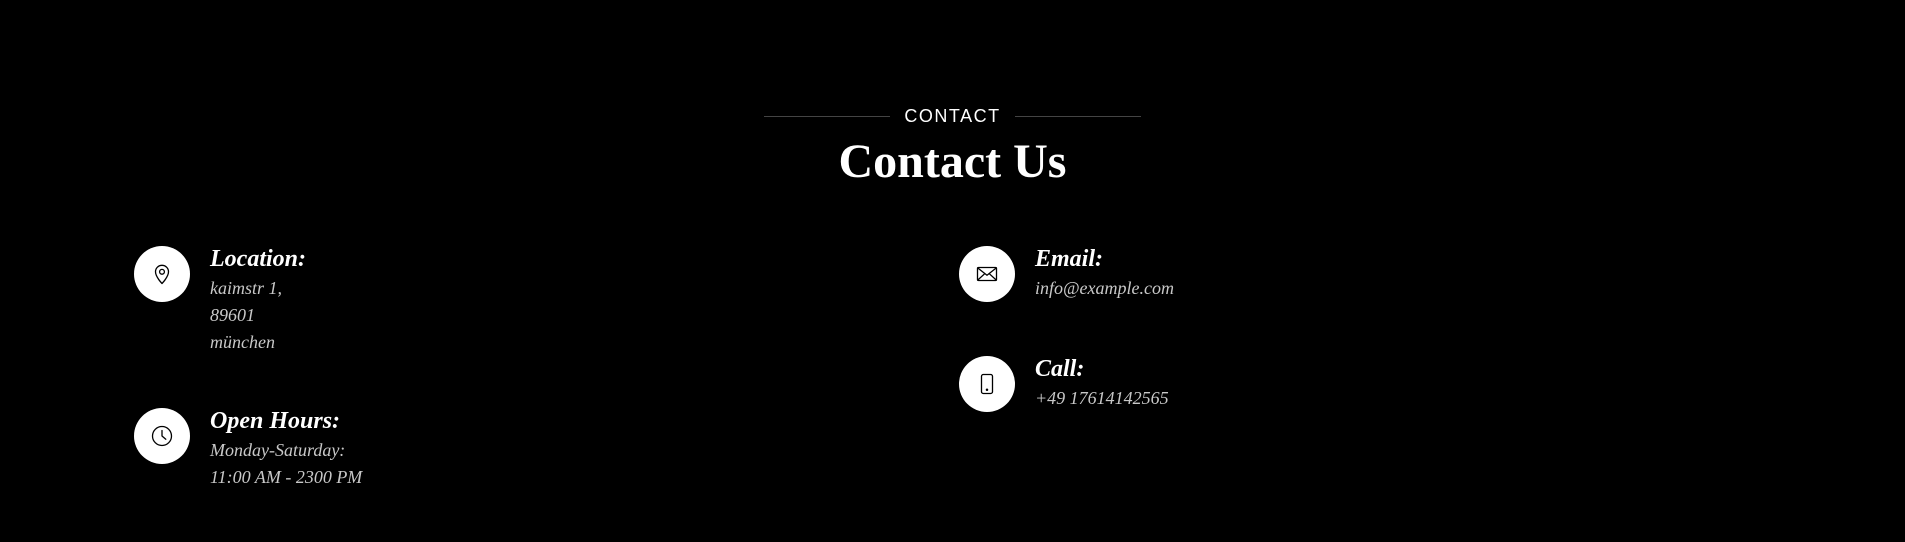  I want to click on location-street: kaimstr 1,, so click(246, 288).